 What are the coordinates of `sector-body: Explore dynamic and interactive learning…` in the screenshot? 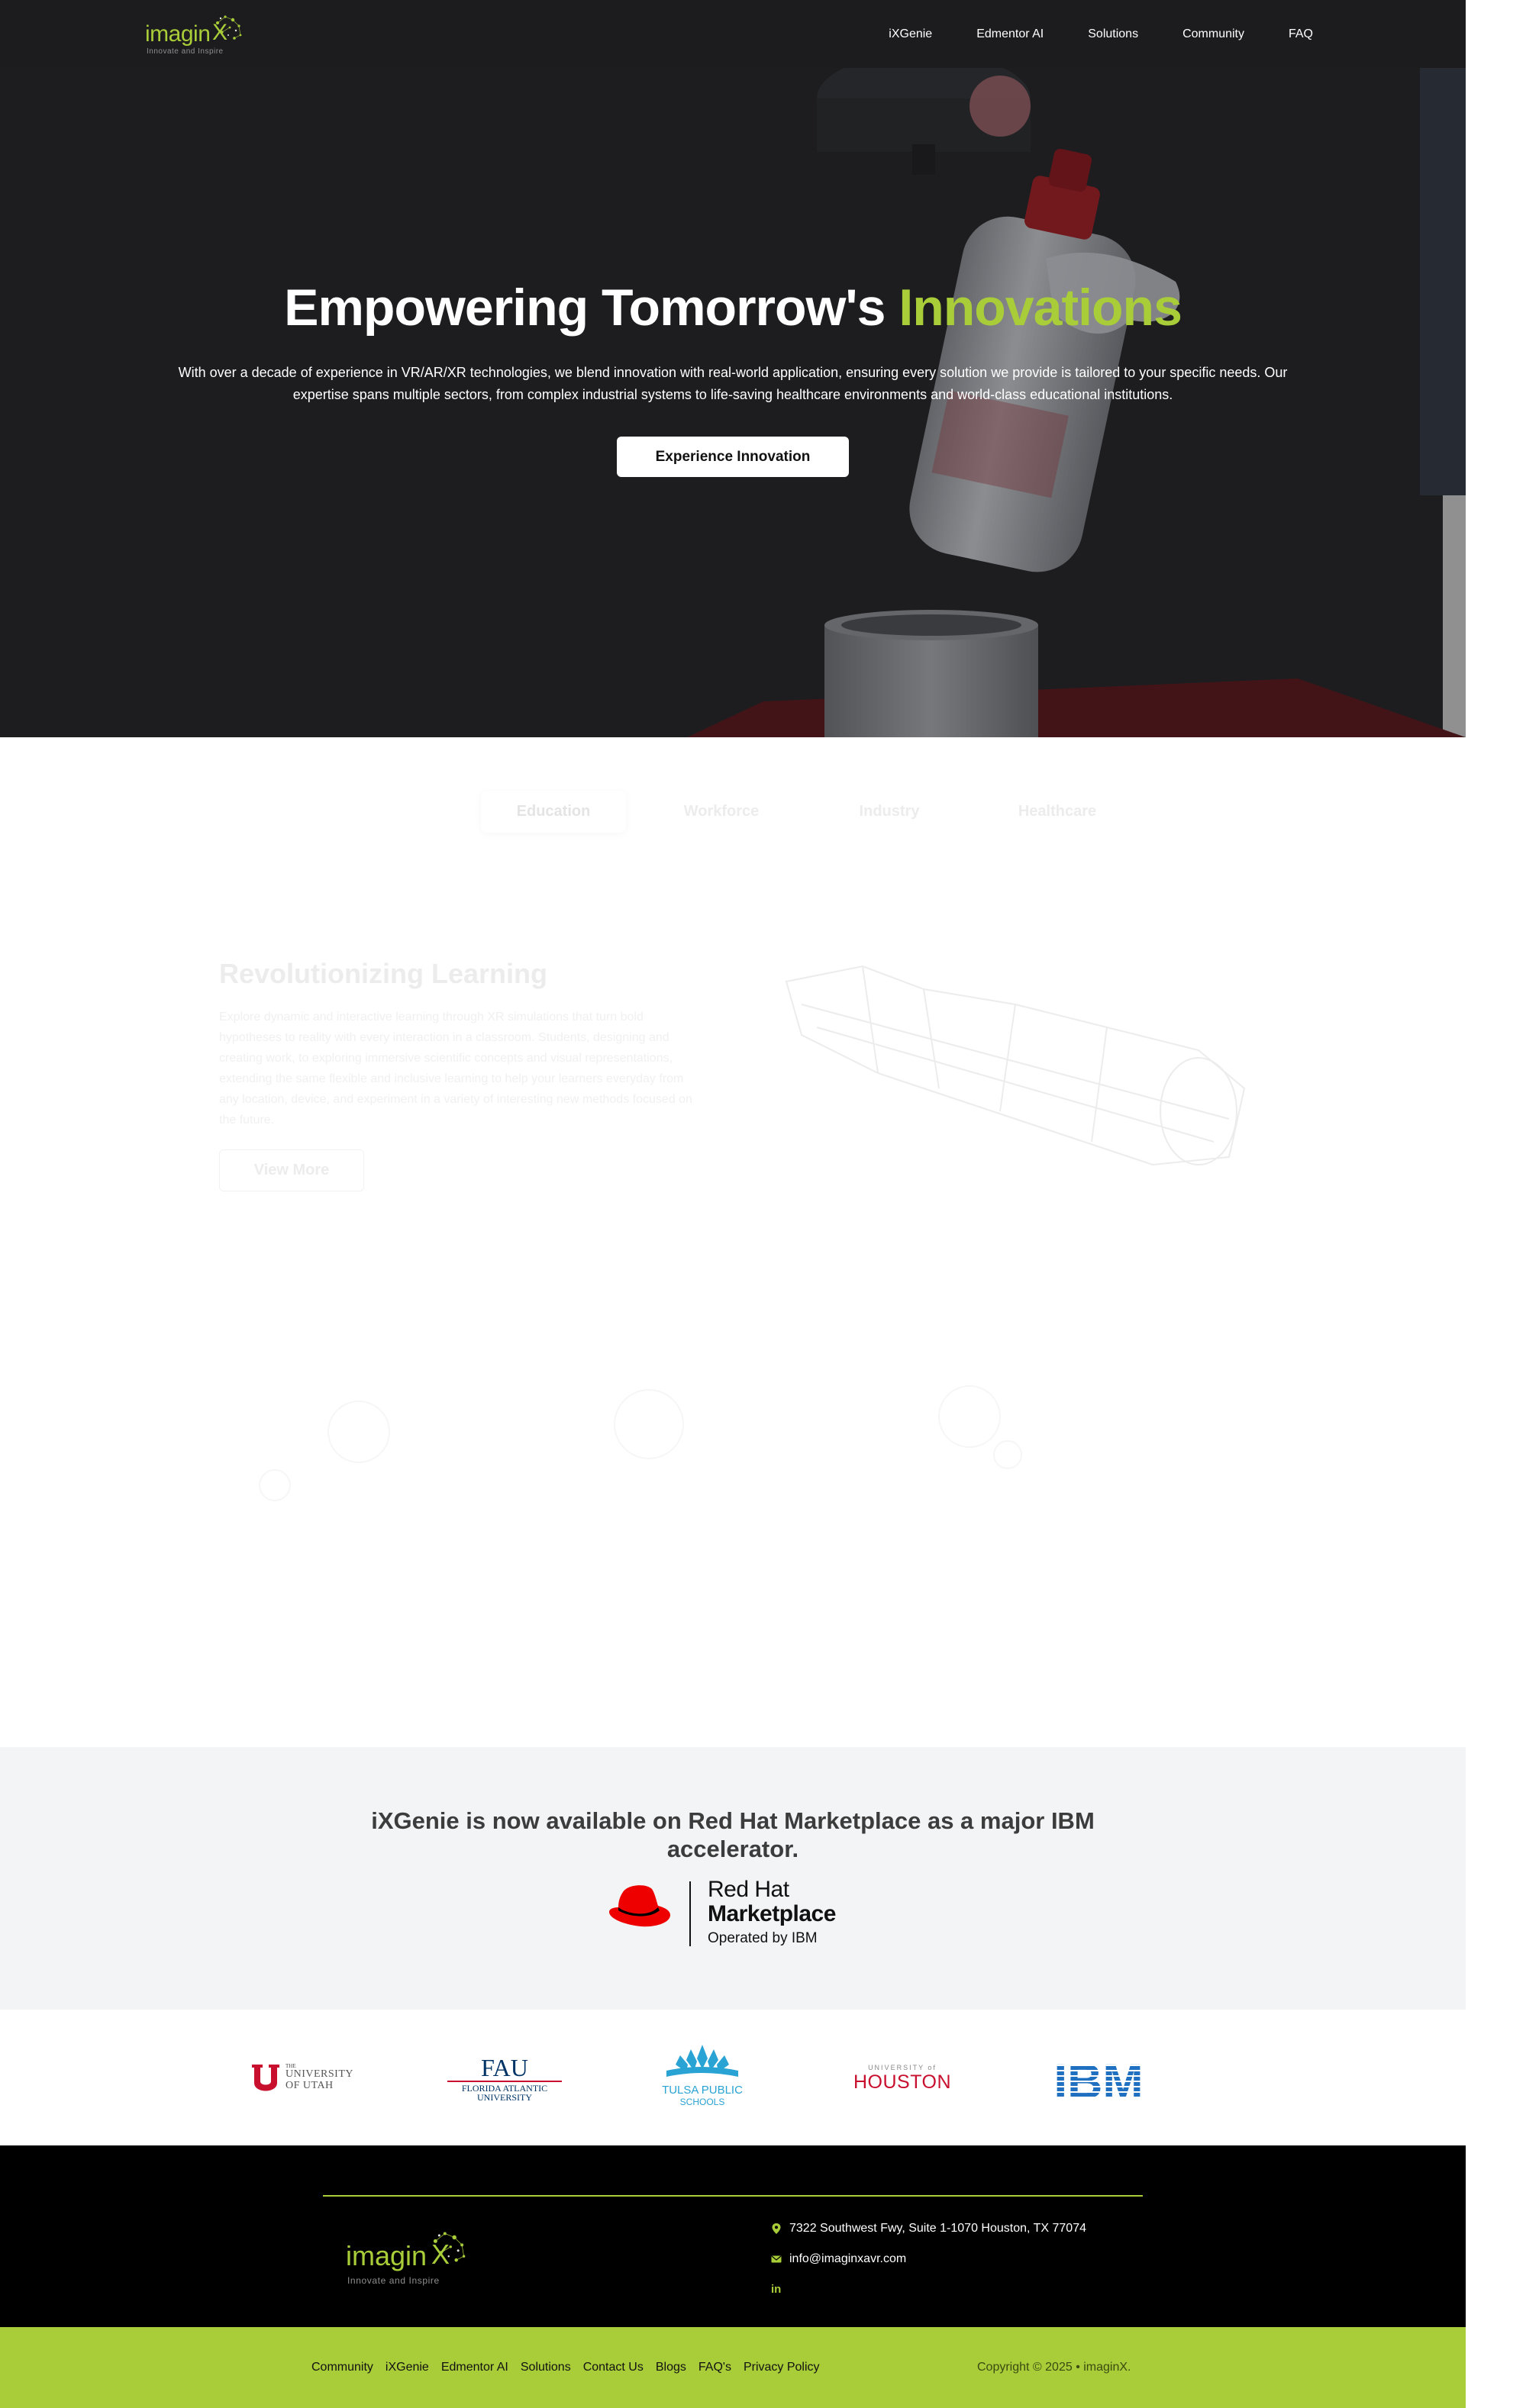 It's located at (455, 1069).